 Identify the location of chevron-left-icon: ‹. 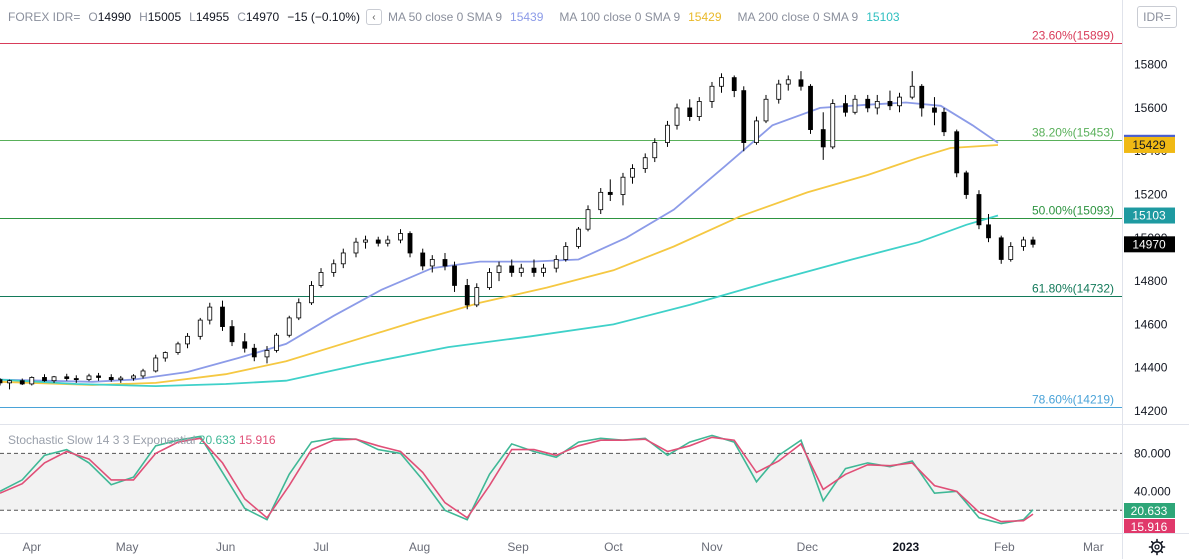
(373, 17).